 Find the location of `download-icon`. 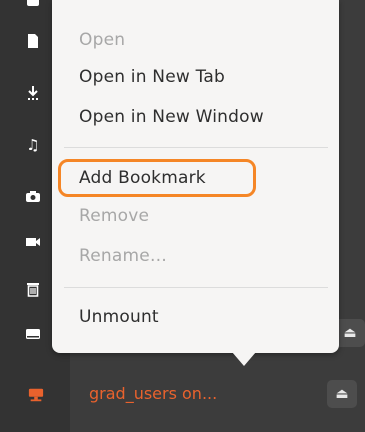

download-icon is located at coordinates (33, 93).